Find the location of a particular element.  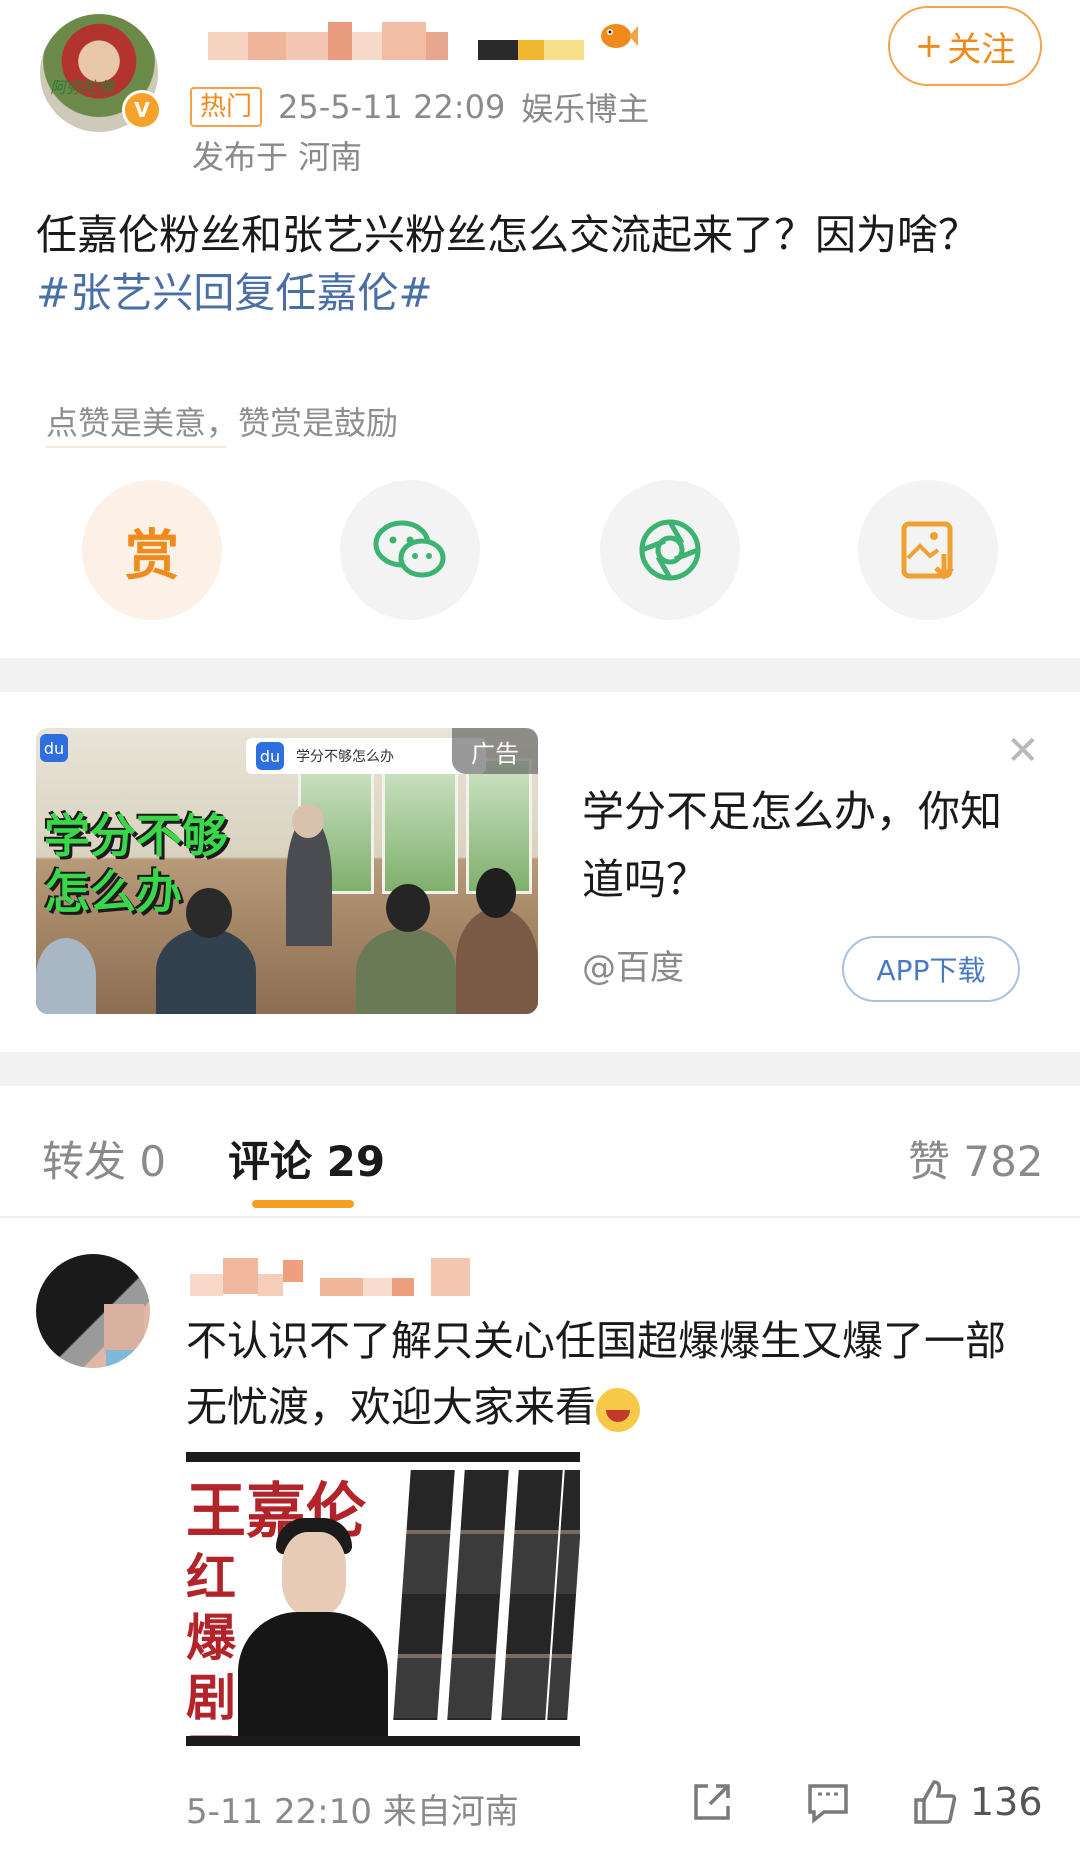

post-hashtag: #张艺兴回复任嘉伦# is located at coordinates (541, 293).